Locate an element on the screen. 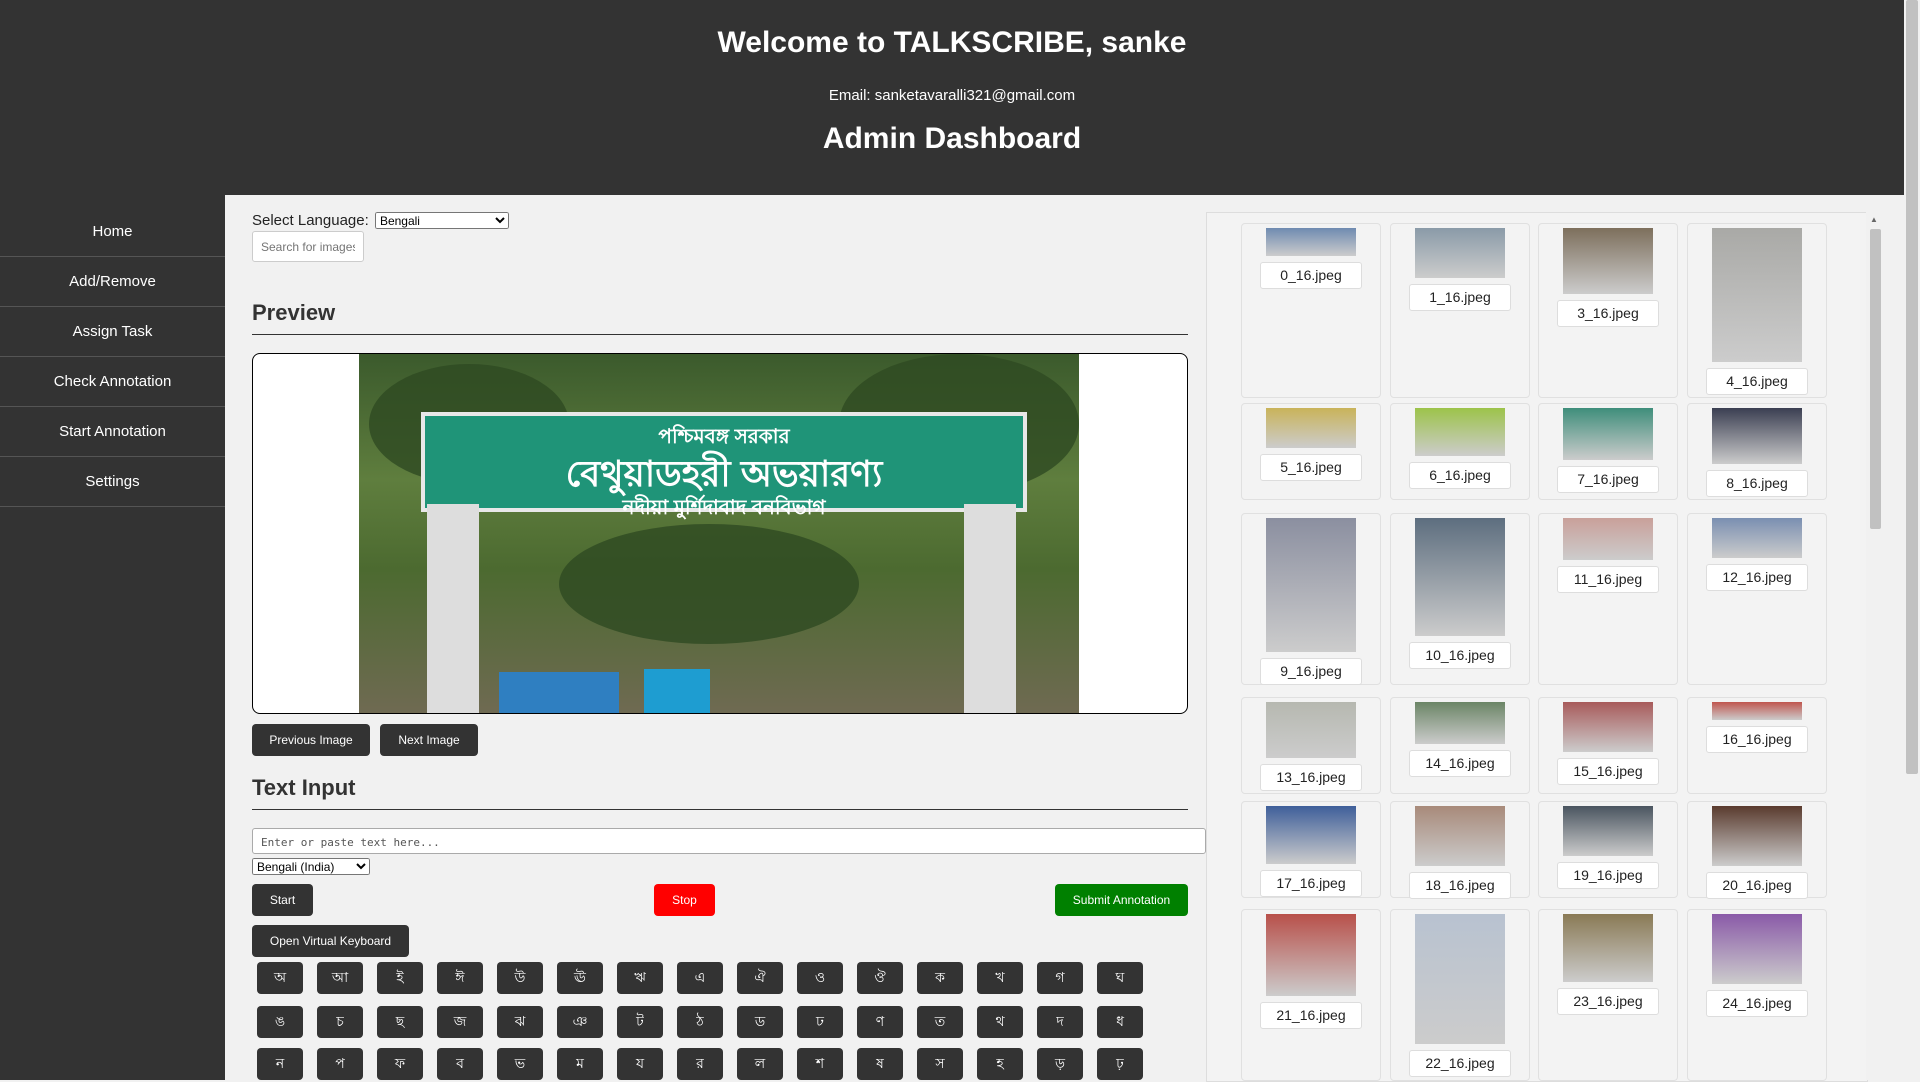 This screenshot has width=1920, height=1082. keyboard-key: থ is located at coordinates (1000, 1022).